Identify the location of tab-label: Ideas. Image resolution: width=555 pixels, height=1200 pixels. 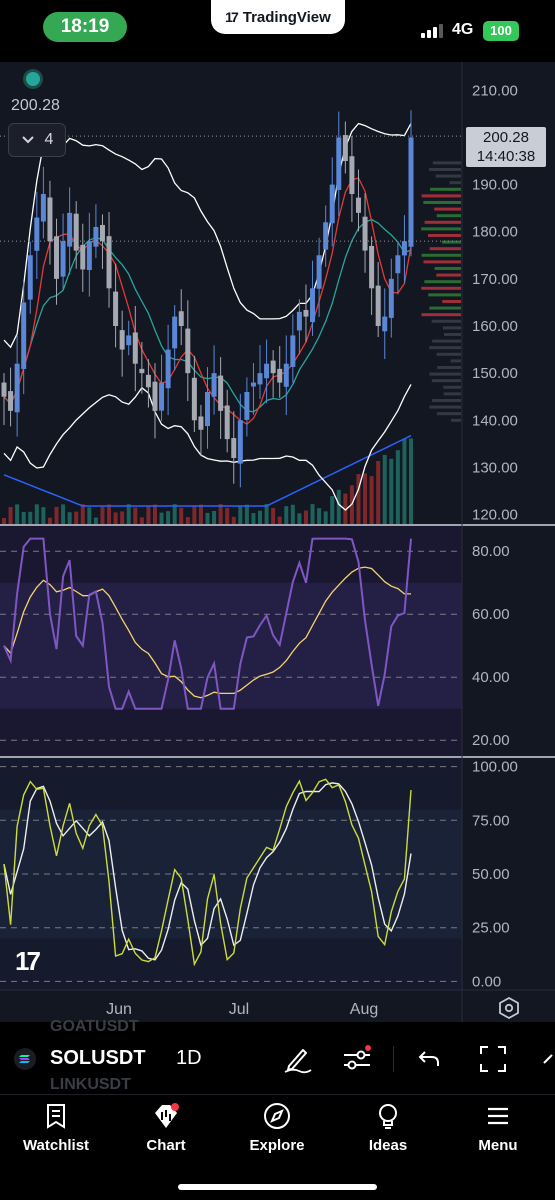
(388, 1145).